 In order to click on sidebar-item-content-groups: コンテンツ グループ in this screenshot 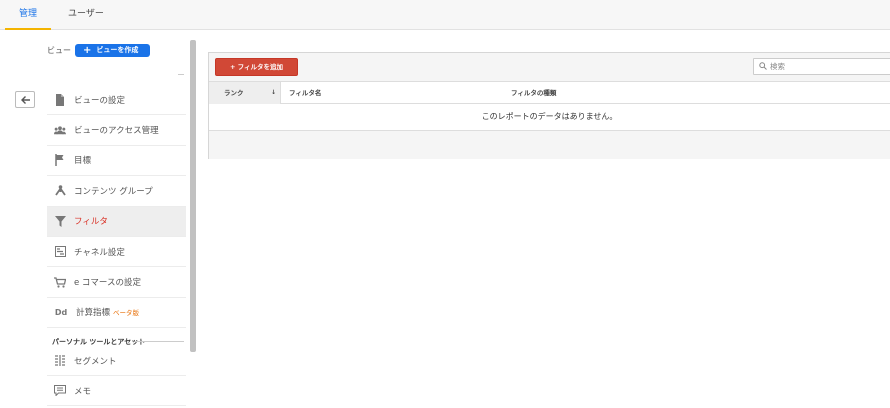, I will do `click(116, 191)`.